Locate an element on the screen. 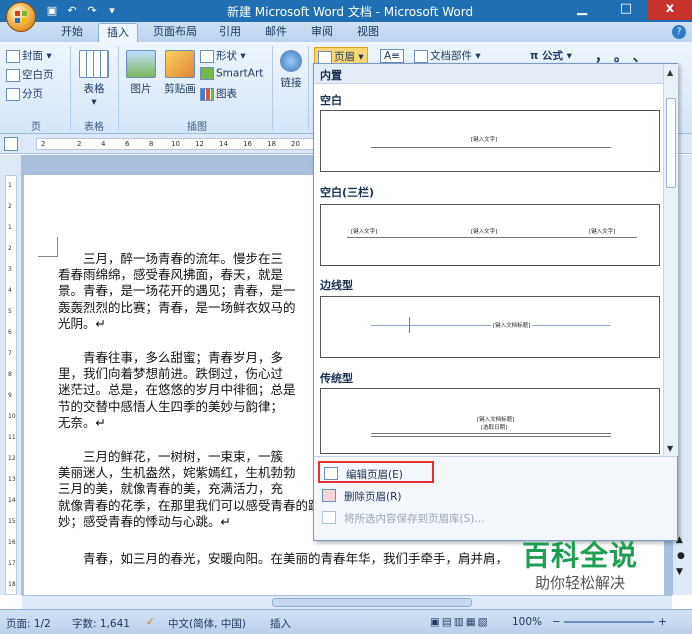 The height and width of the screenshot is (634, 692). watermark-subtitle: 助你轻松解决 is located at coordinates (579, 583).